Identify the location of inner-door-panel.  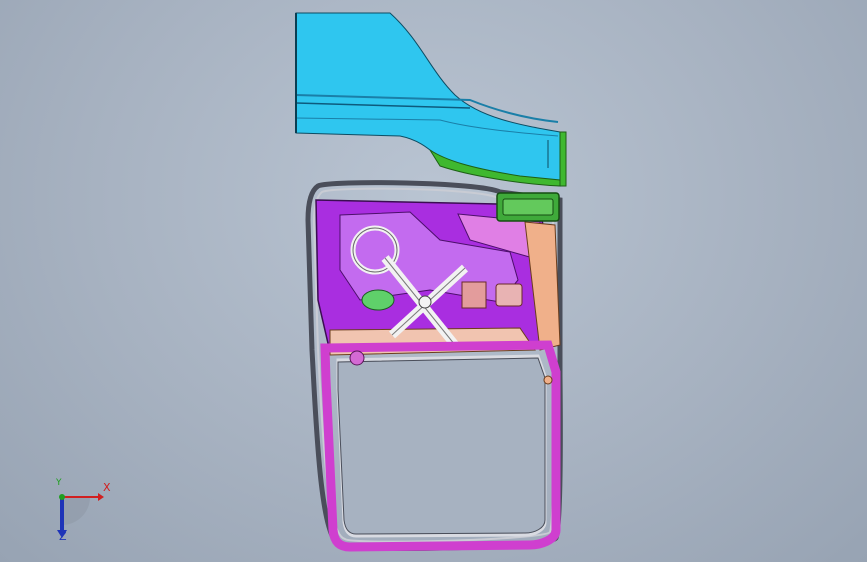
(438, 277).